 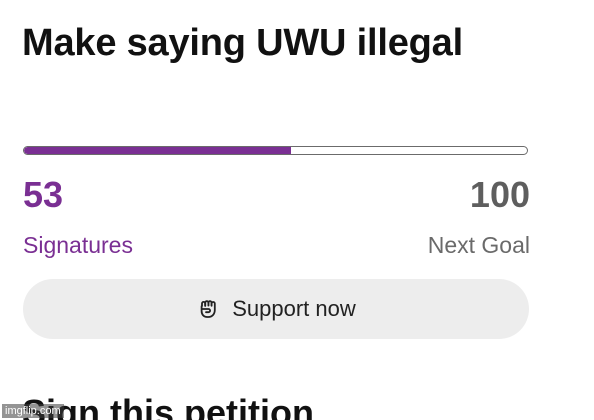 What do you see at coordinates (43, 194) in the screenshot?
I see `signature-count: 53` at bounding box center [43, 194].